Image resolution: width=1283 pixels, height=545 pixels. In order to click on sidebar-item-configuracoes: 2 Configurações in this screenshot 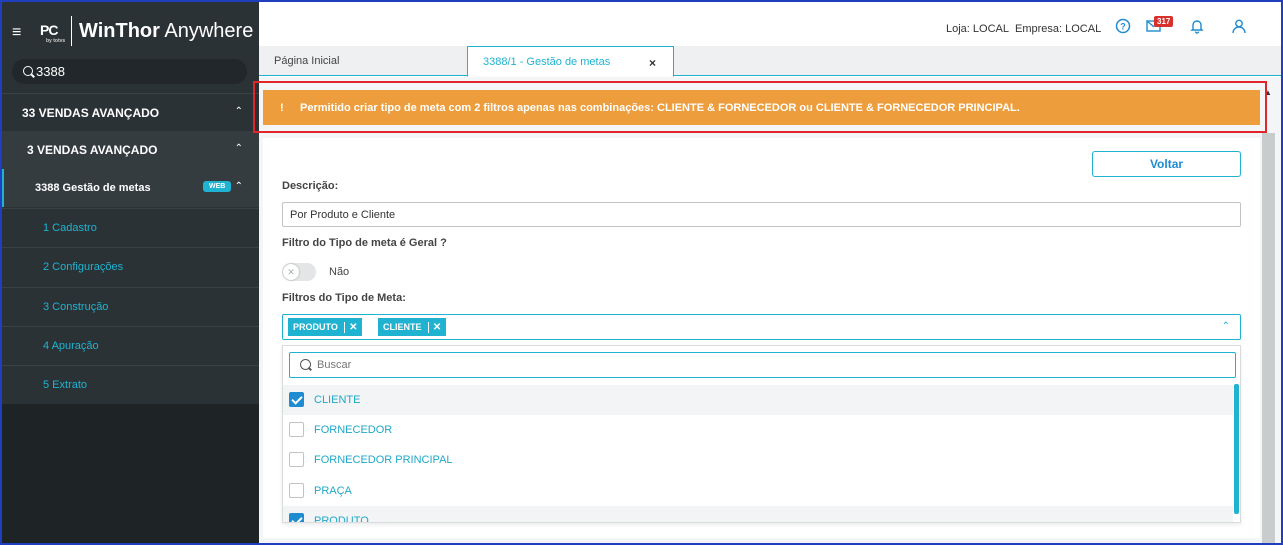, I will do `click(130, 266)`.